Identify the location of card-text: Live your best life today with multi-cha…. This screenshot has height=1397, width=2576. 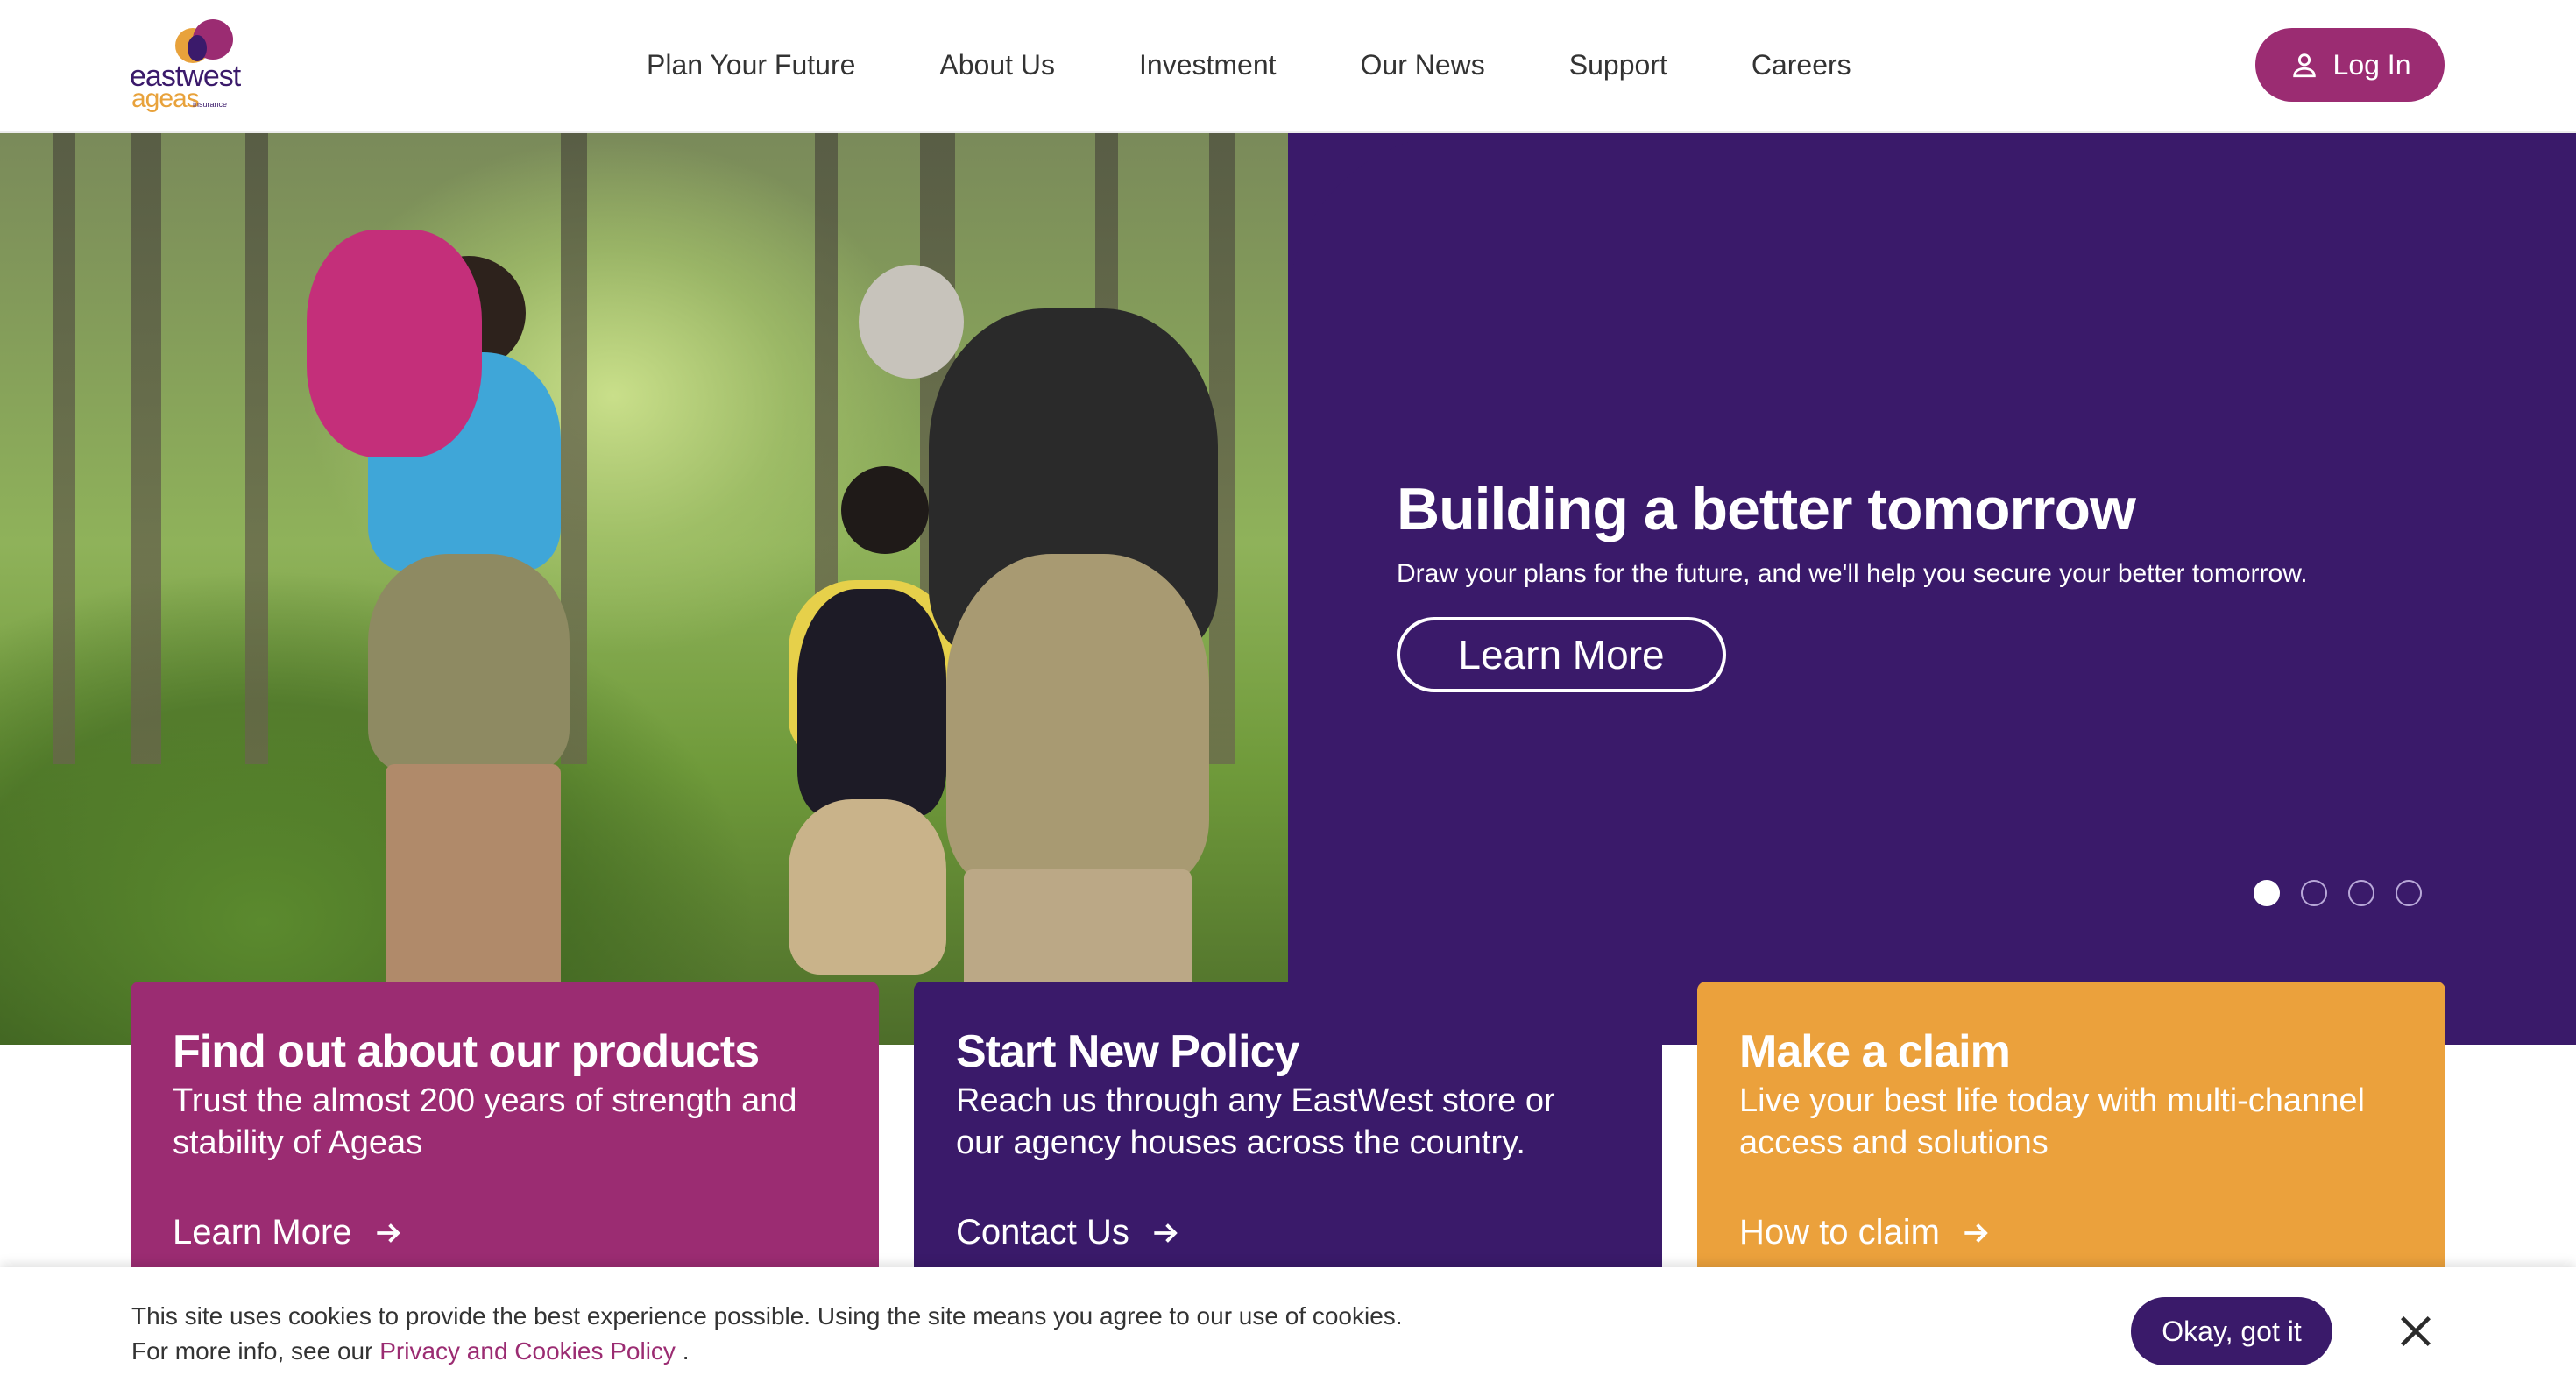
(2052, 1121).